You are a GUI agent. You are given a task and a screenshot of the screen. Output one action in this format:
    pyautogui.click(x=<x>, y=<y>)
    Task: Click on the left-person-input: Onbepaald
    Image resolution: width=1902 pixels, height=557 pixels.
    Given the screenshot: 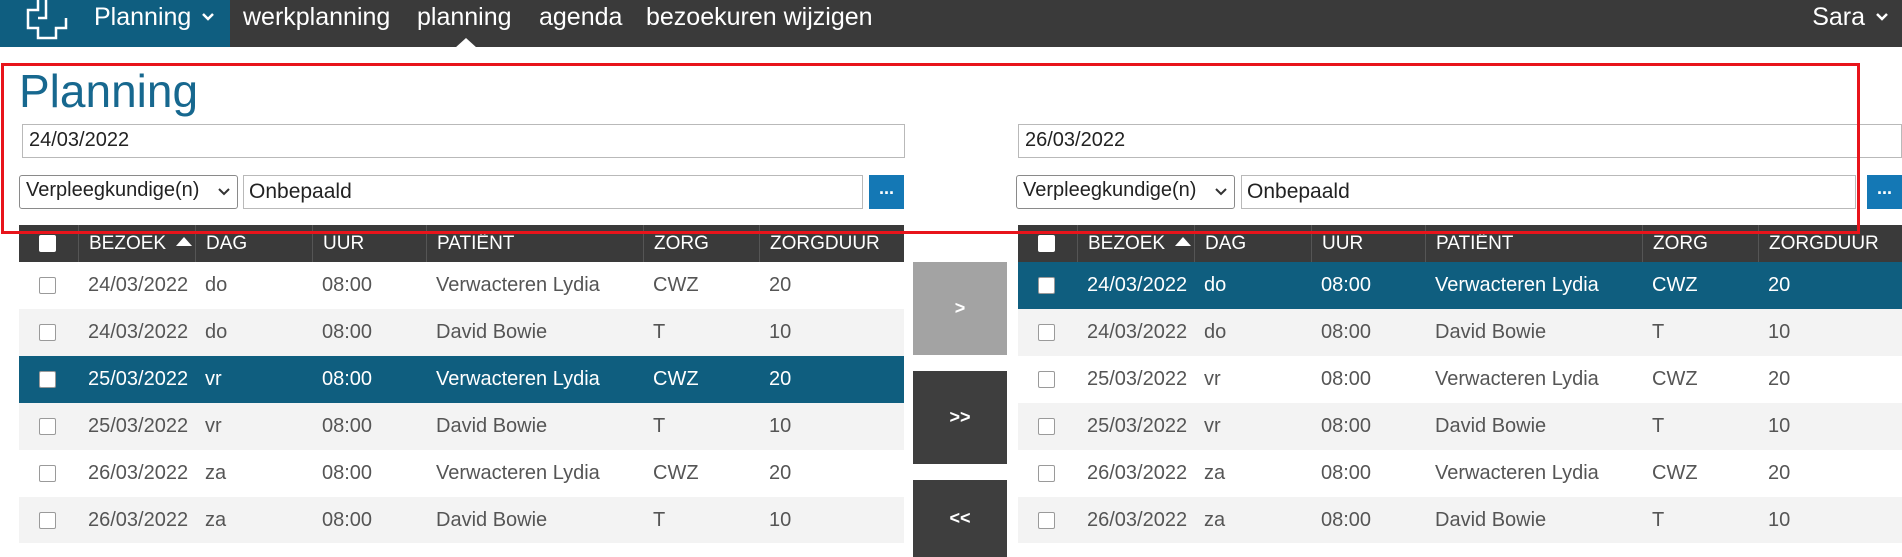 What is the action you would take?
    pyautogui.click(x=553, y=192)
    